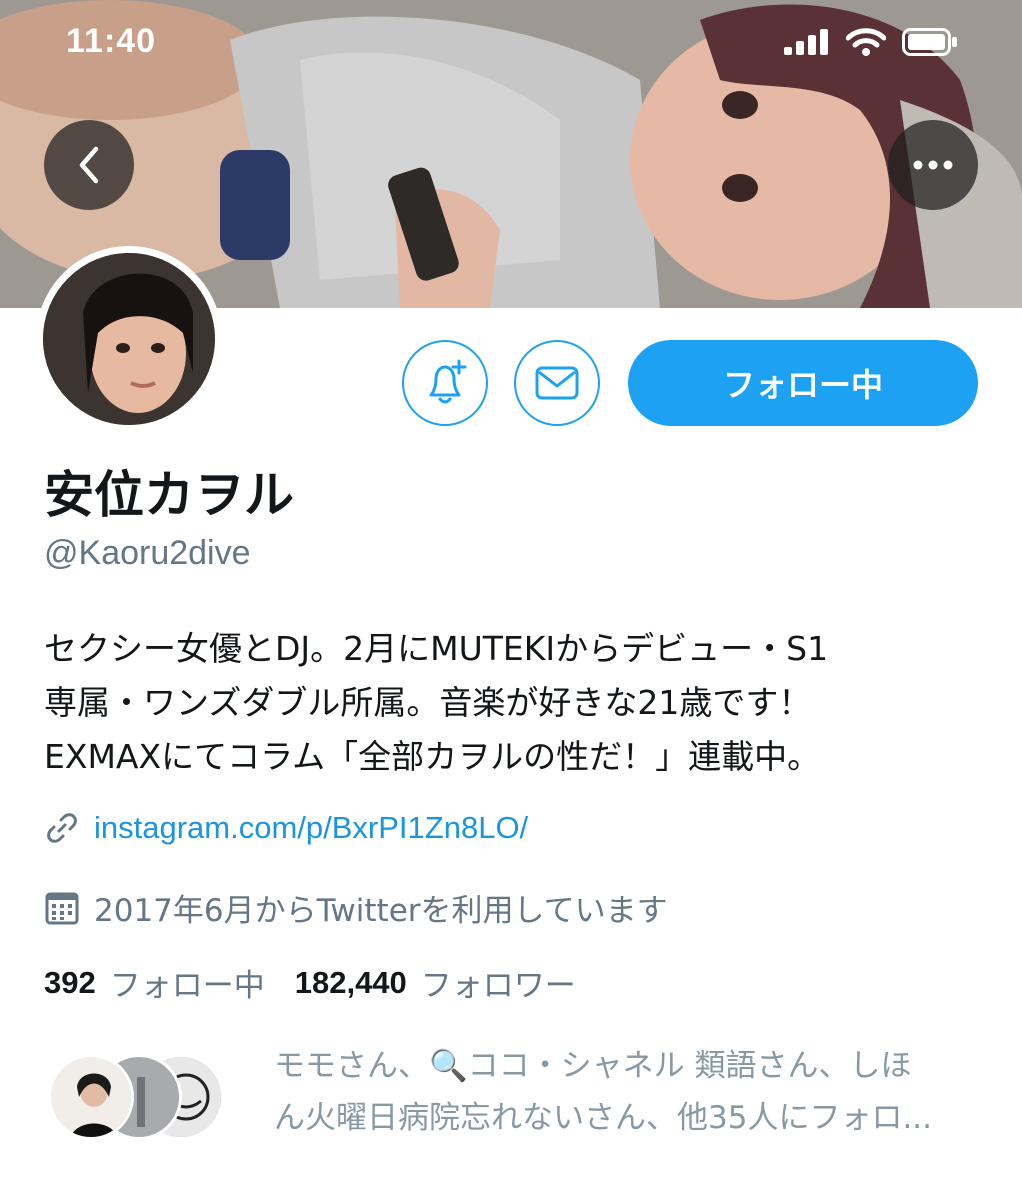 This screenshot has height=1200, width=1022. I want to click on notifications-button, so click(445, 383).